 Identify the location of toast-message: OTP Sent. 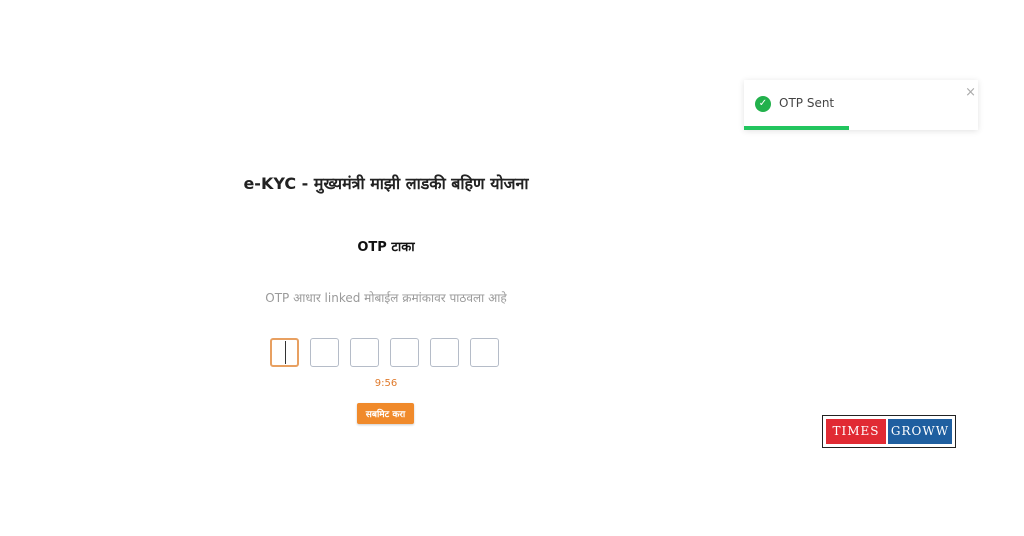
(807, 103).